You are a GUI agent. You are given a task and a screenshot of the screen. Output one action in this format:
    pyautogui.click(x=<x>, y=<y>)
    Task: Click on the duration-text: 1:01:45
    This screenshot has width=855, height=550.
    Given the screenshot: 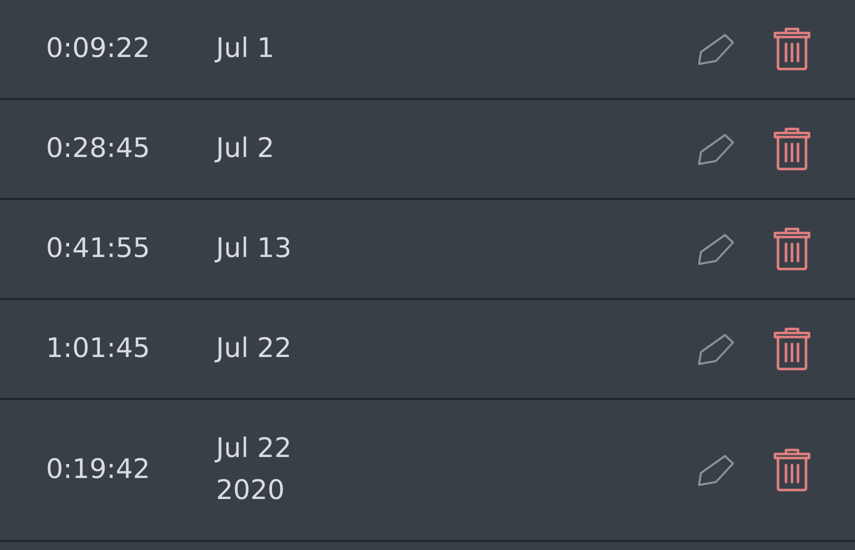 What is the action you would take?
    pyautogui.click(x=99, y=349)
    